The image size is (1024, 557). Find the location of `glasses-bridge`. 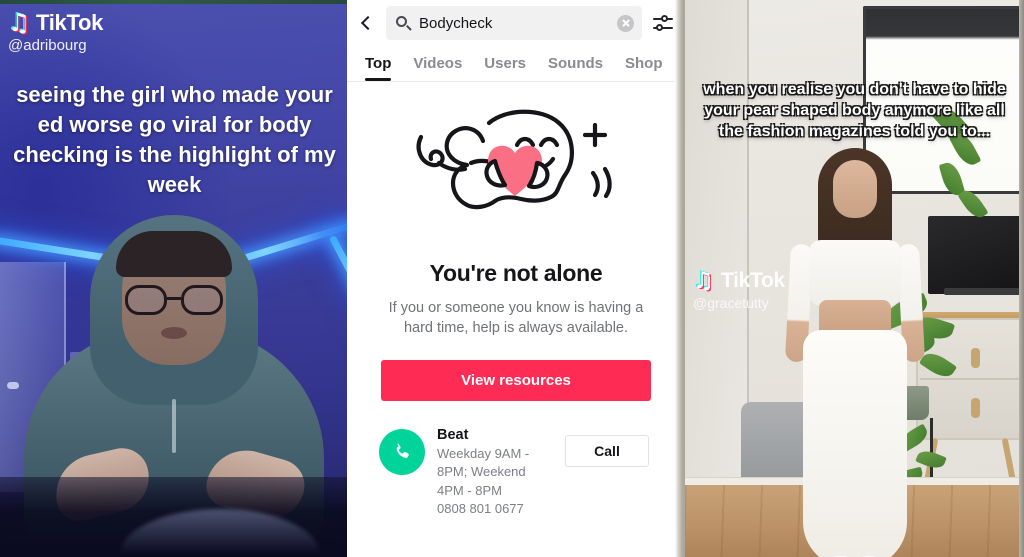

glasses-bridge is located at coordinates (173, 298).